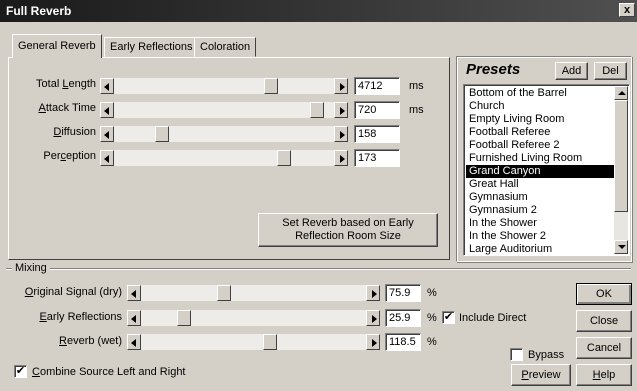 The image size is (637, 391). Describe the element at coordinates (20, 371) in the screenshot. I see `combine-source-checkbox: ✔` at that location.